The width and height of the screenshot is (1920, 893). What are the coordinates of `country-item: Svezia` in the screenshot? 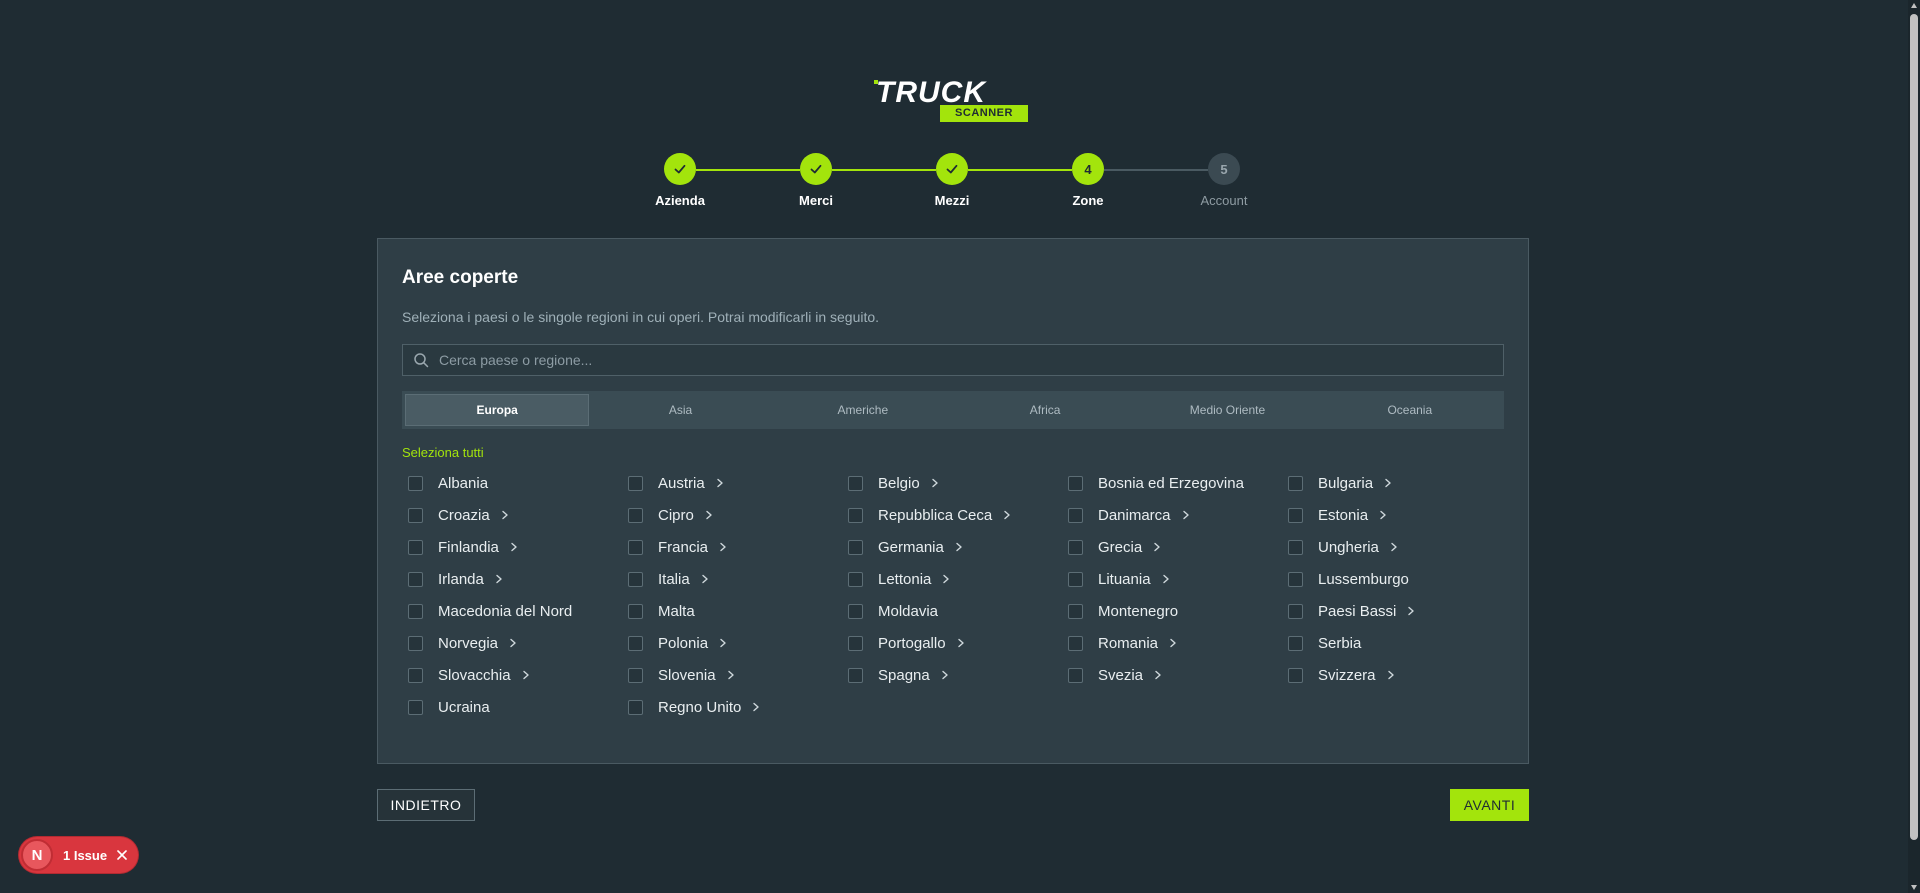 It's located at (1178, 675).